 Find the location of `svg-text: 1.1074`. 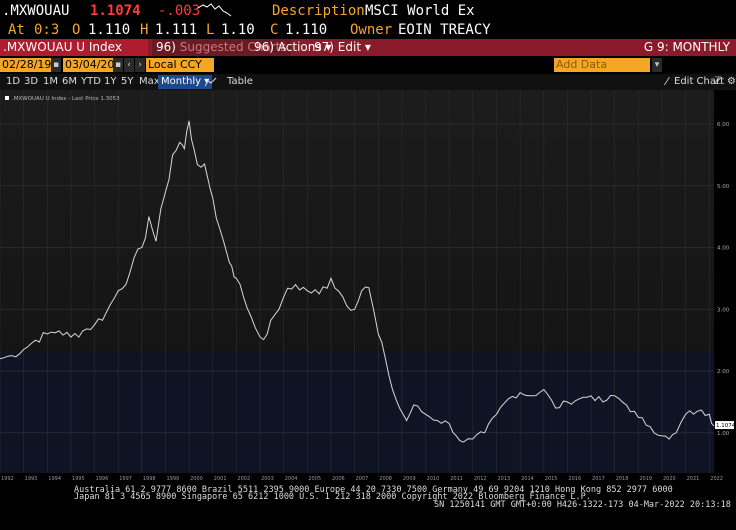

svg-text: 1.1074 is located at coordinates (726, 426).